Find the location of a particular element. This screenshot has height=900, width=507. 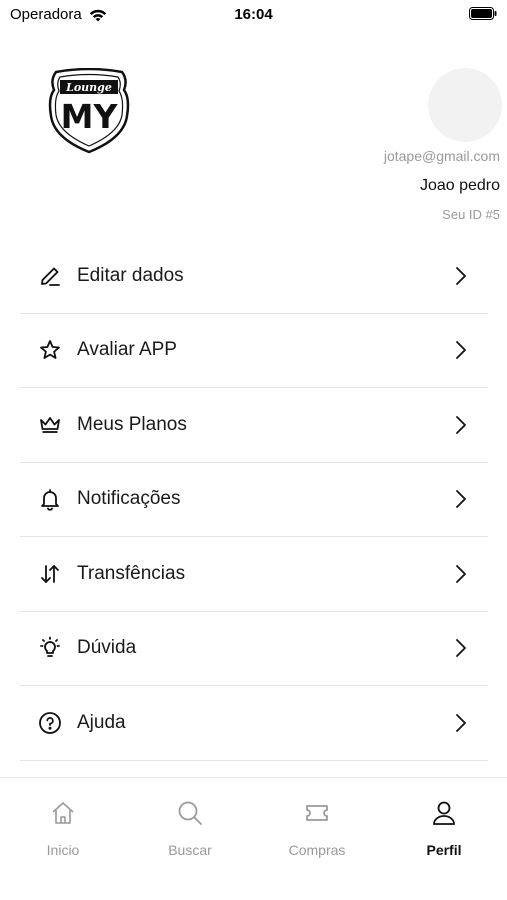

status-time: 16:04 is located at coordinates (253, 14).